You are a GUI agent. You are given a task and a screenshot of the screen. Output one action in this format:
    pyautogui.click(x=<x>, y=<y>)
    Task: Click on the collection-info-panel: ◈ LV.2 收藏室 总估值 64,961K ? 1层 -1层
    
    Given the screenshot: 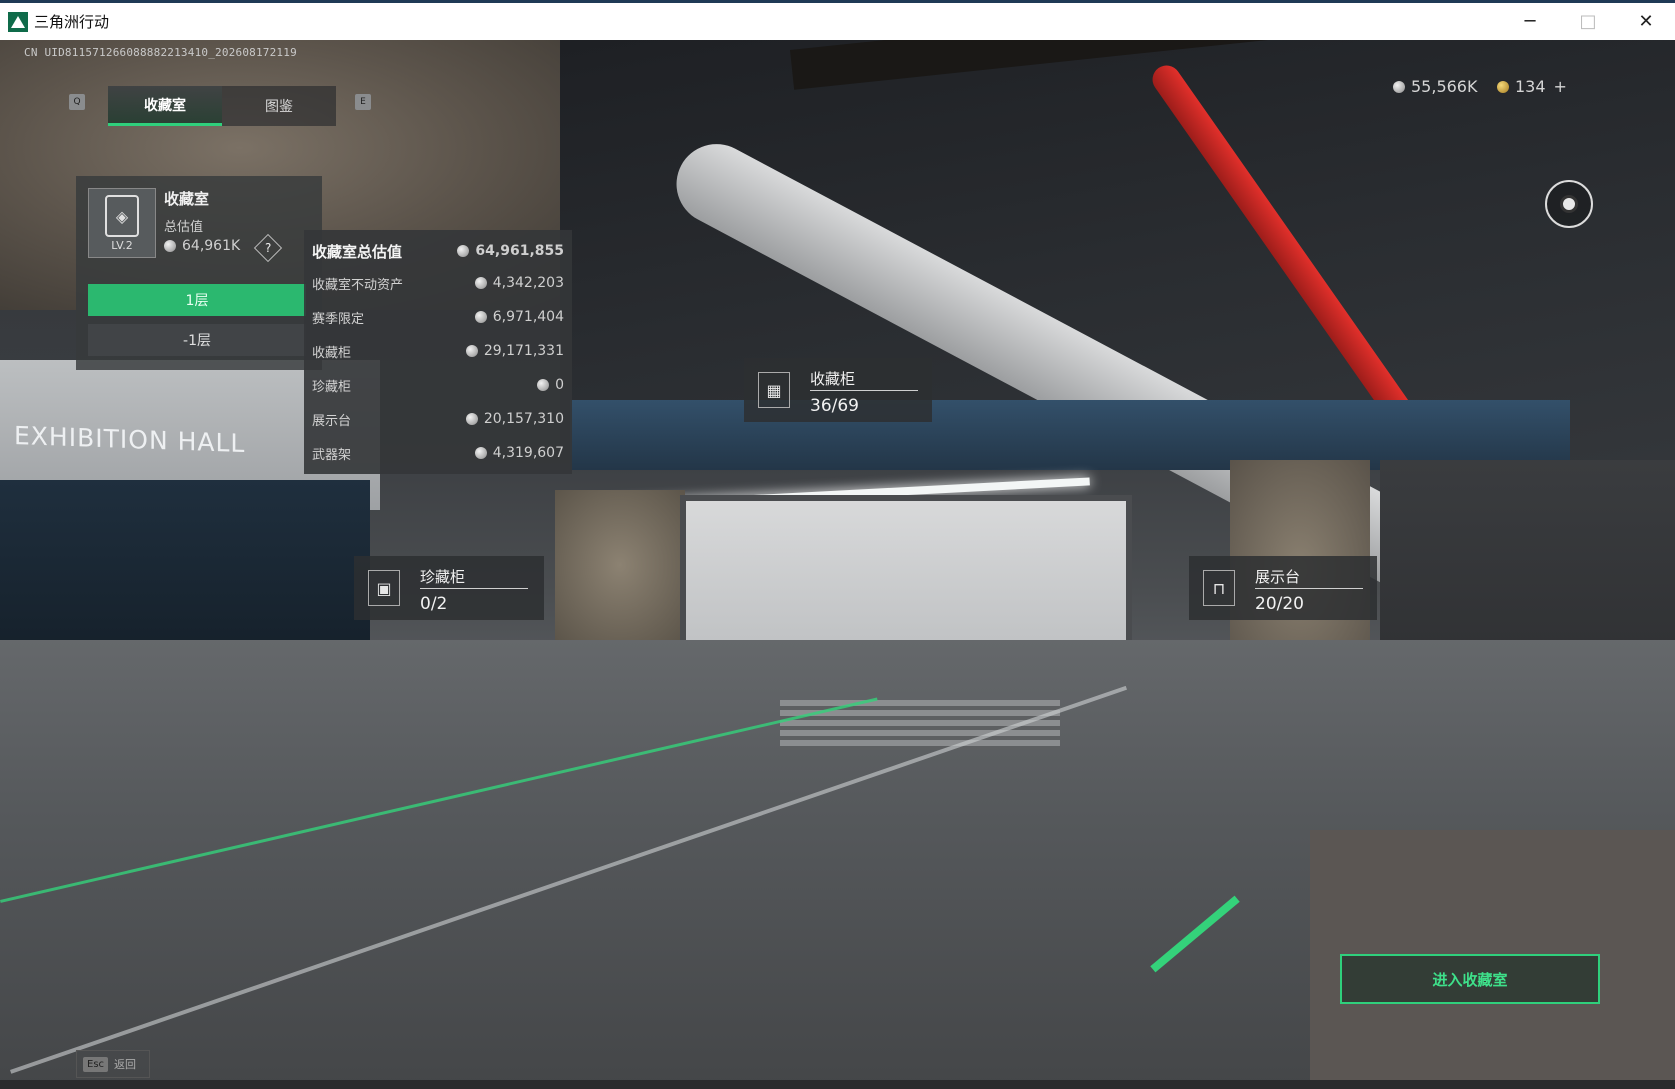 What is the action you would take?
    pyautogui.click(x=199, y=273)
    